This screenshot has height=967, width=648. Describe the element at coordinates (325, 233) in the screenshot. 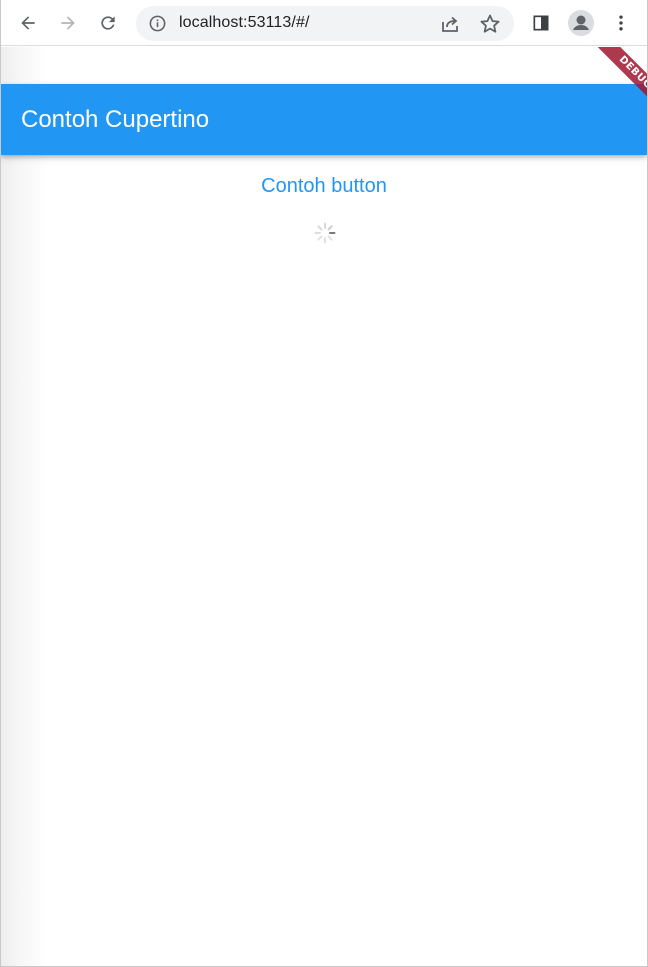

I see `activity-indicator-icon` at that location.